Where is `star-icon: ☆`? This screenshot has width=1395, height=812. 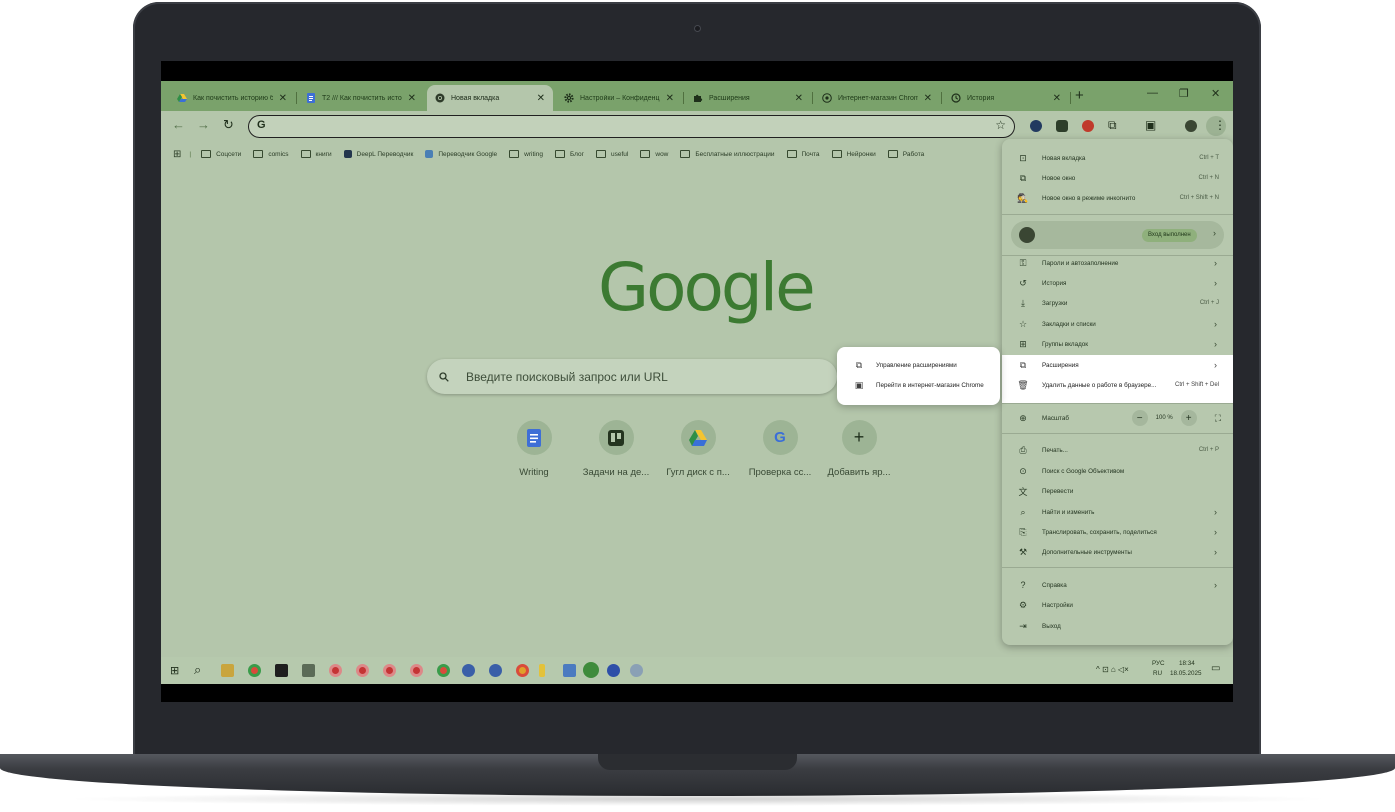
star-icon: ☆ is located at coordinates (1000, 125).